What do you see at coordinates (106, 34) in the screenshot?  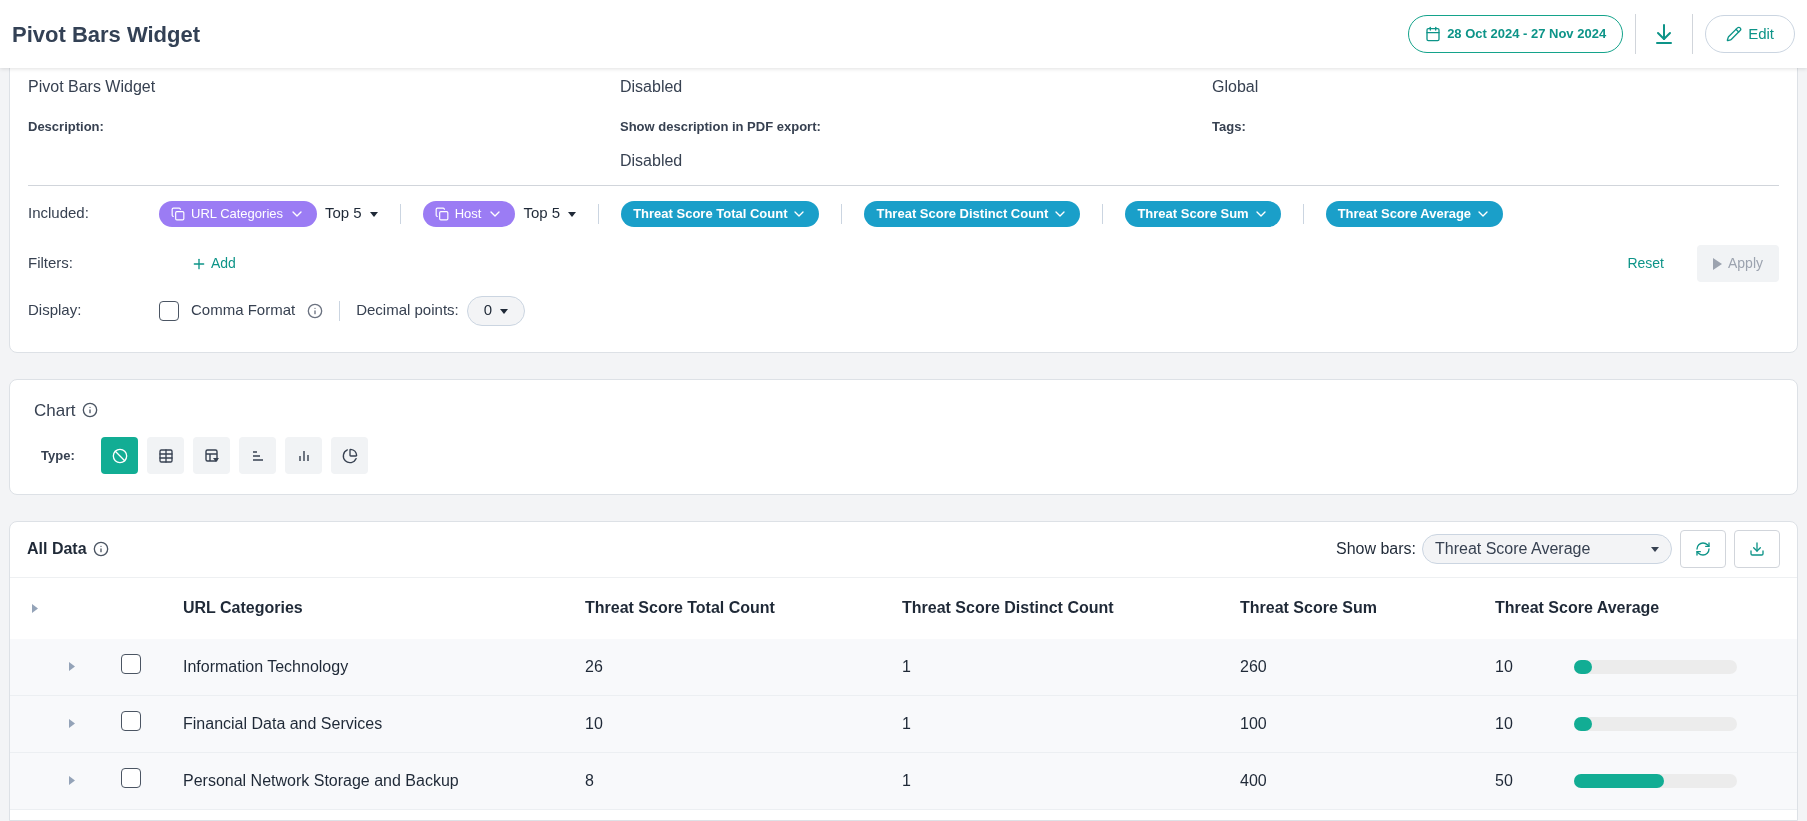 I see `page-title: Pivot Bars Widget` at bounding box center [106, 34].